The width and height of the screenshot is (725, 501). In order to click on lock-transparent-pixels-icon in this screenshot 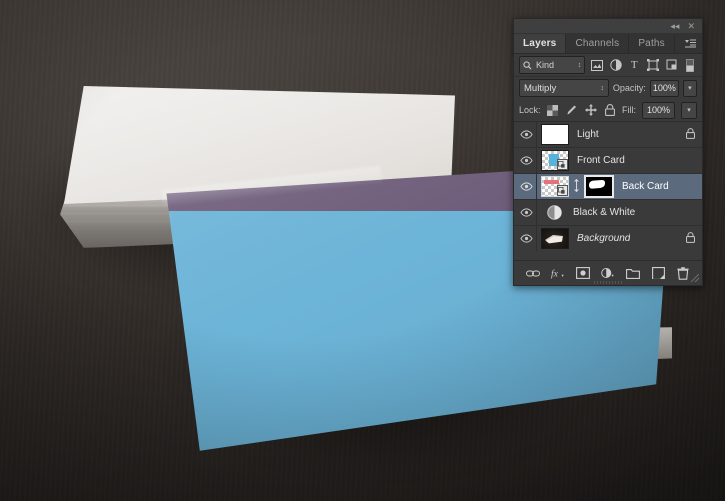, I will do `click(553, 110)`.